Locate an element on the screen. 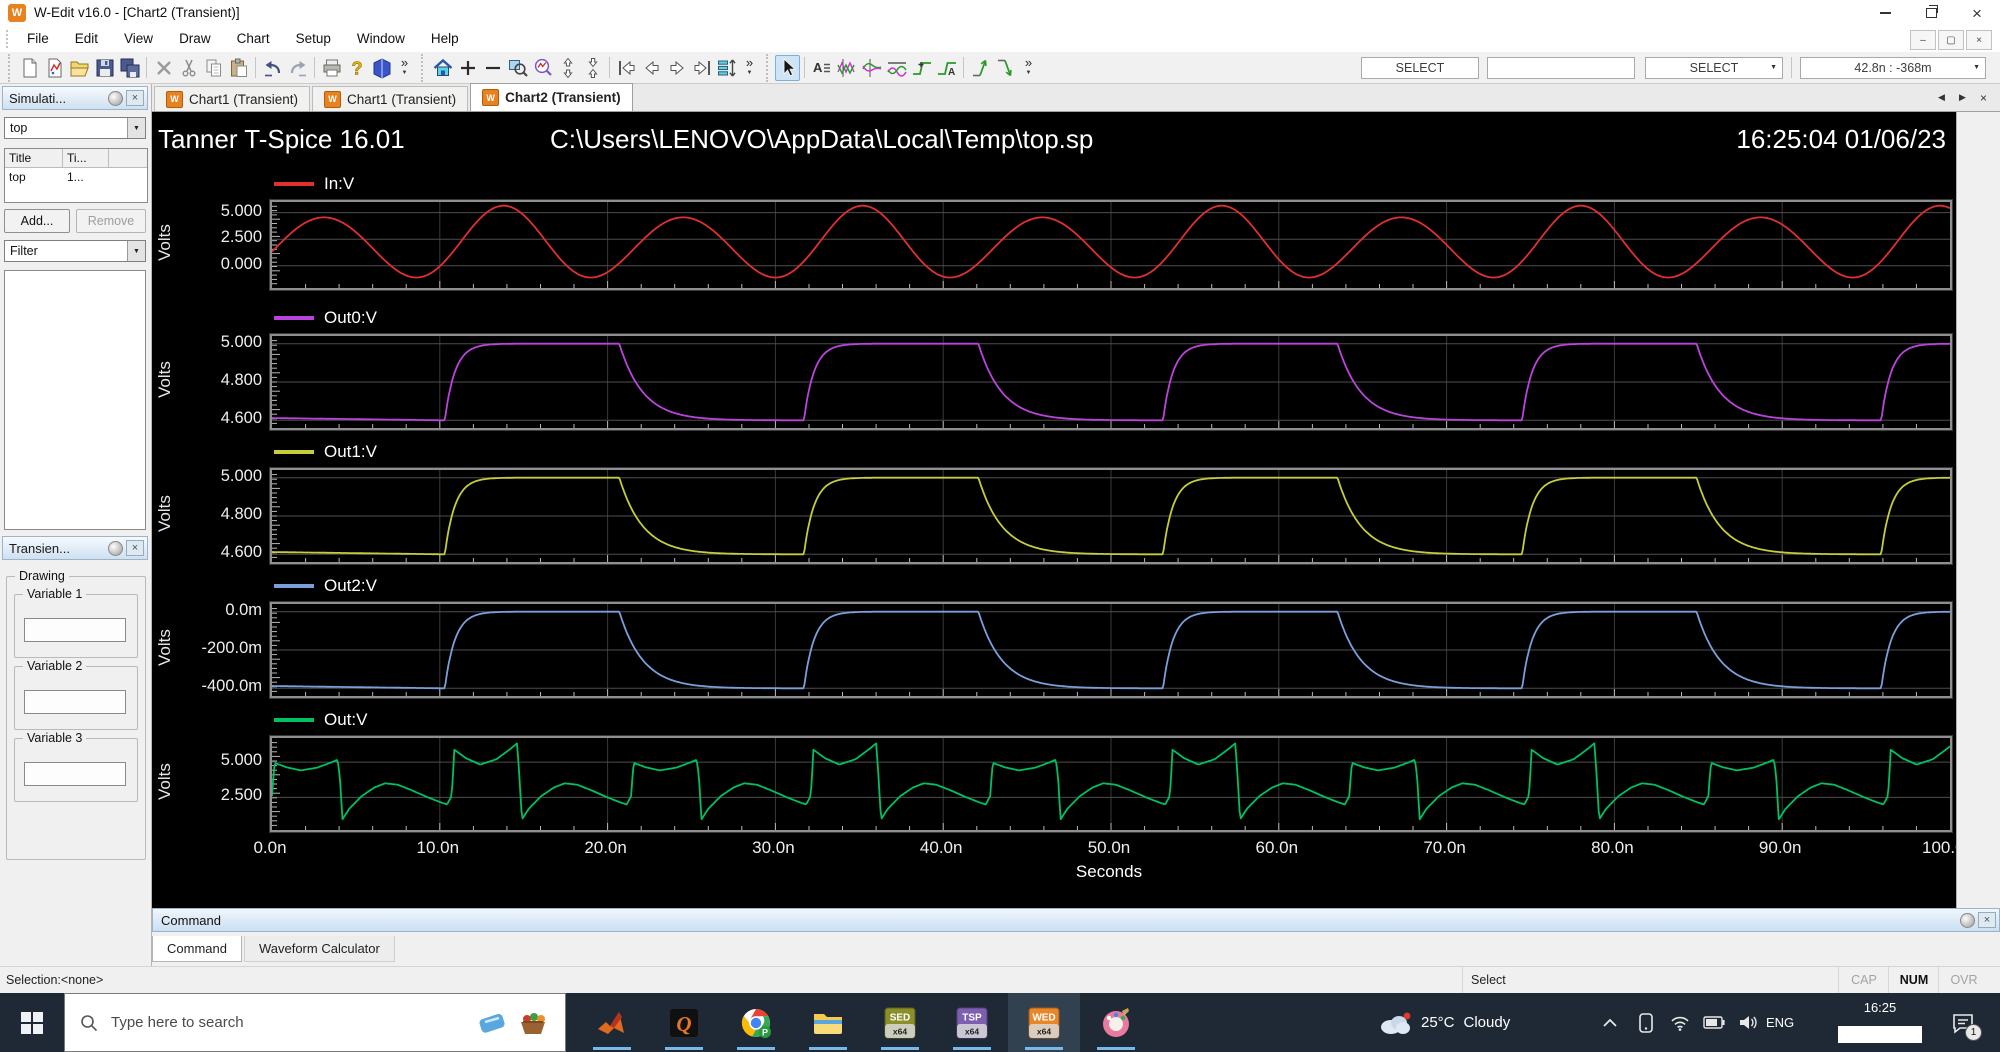  book-icon is located at coordinates (381, 68).